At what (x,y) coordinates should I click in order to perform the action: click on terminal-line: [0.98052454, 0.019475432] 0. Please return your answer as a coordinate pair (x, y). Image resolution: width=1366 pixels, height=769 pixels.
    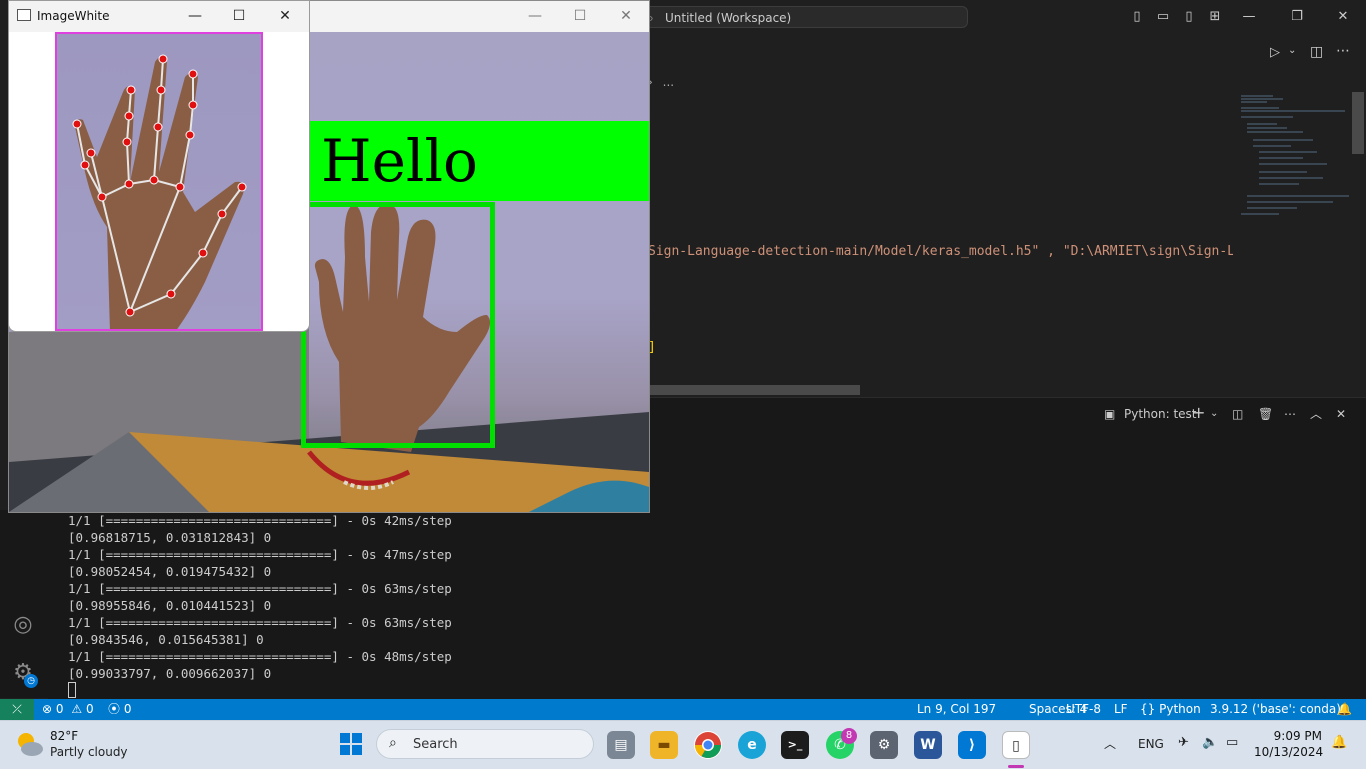
    Looking at the image, I should click on (170, 571).